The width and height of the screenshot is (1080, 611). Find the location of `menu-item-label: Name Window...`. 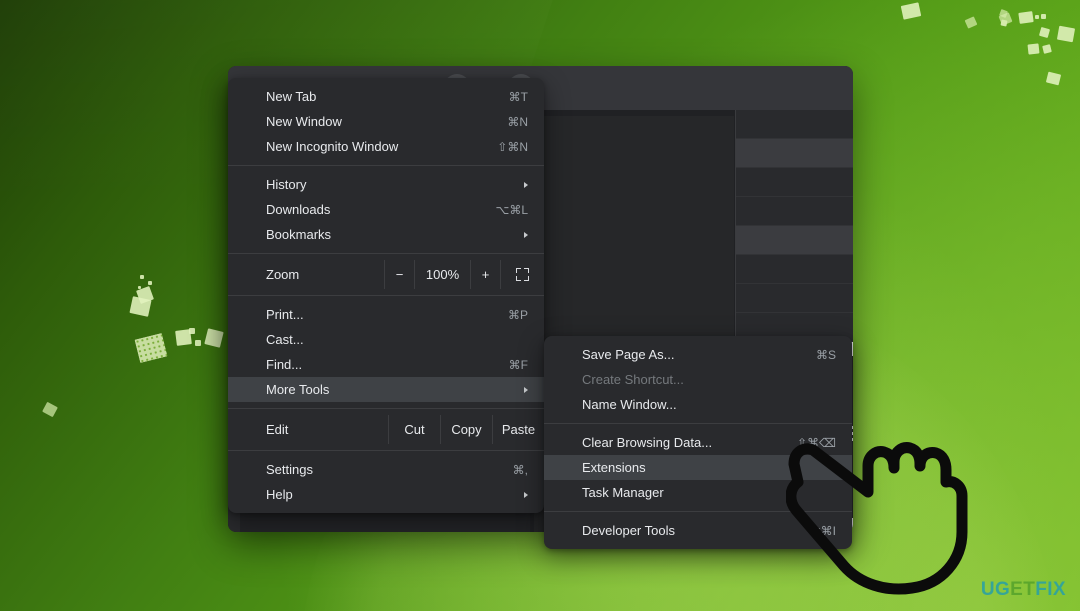

menu-item-label: Name Window... is located at coordinates (629, 404).